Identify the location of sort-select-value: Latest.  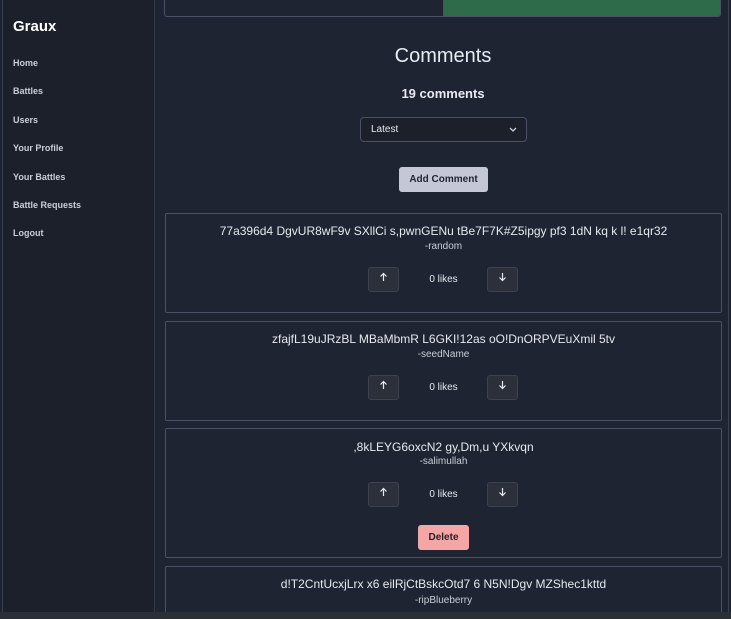
(385, 129).